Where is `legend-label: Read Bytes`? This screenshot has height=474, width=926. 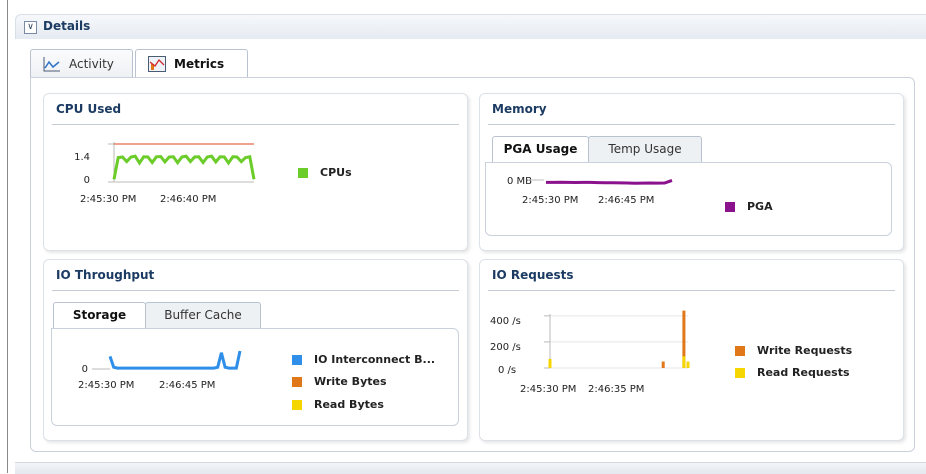
legend-label: Read Bytes is located at coordinates (349, 404).